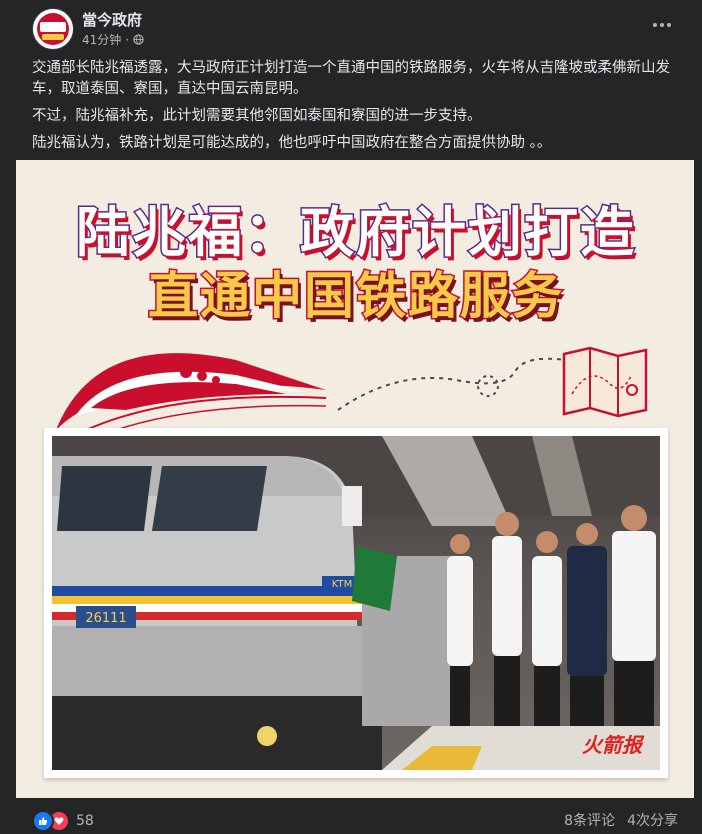  I want to click on comments-count-link: 8条评论, so click(589, 820).